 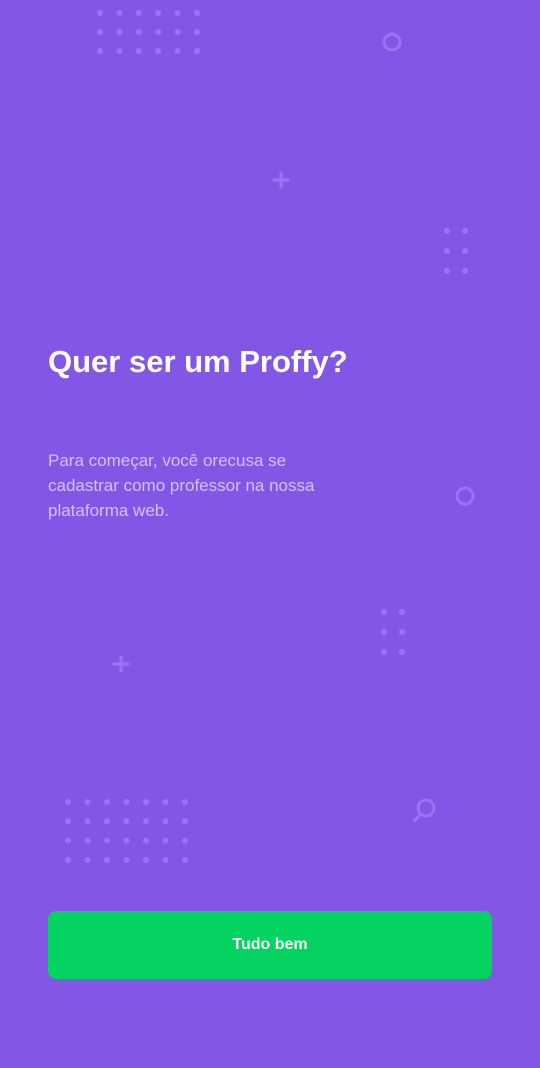 What do you see at coordinates (121, 664) in the screenshot?
I see `plus-sign-bottom` at bounding box center [121, 664].